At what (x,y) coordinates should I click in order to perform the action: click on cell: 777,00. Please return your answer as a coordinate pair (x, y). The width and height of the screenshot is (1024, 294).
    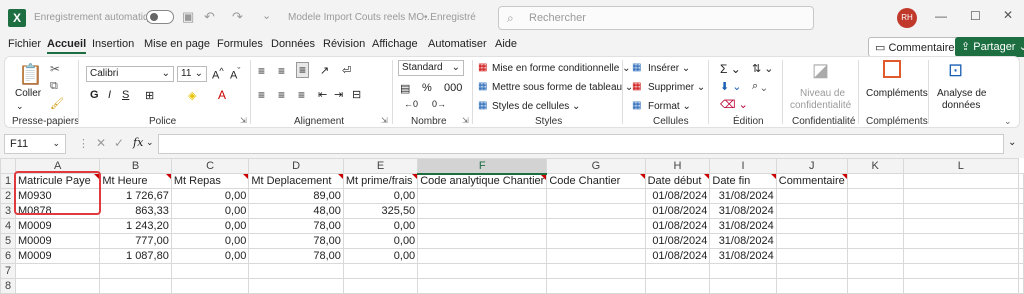
    Looking at the image, I should click on (135, 241).